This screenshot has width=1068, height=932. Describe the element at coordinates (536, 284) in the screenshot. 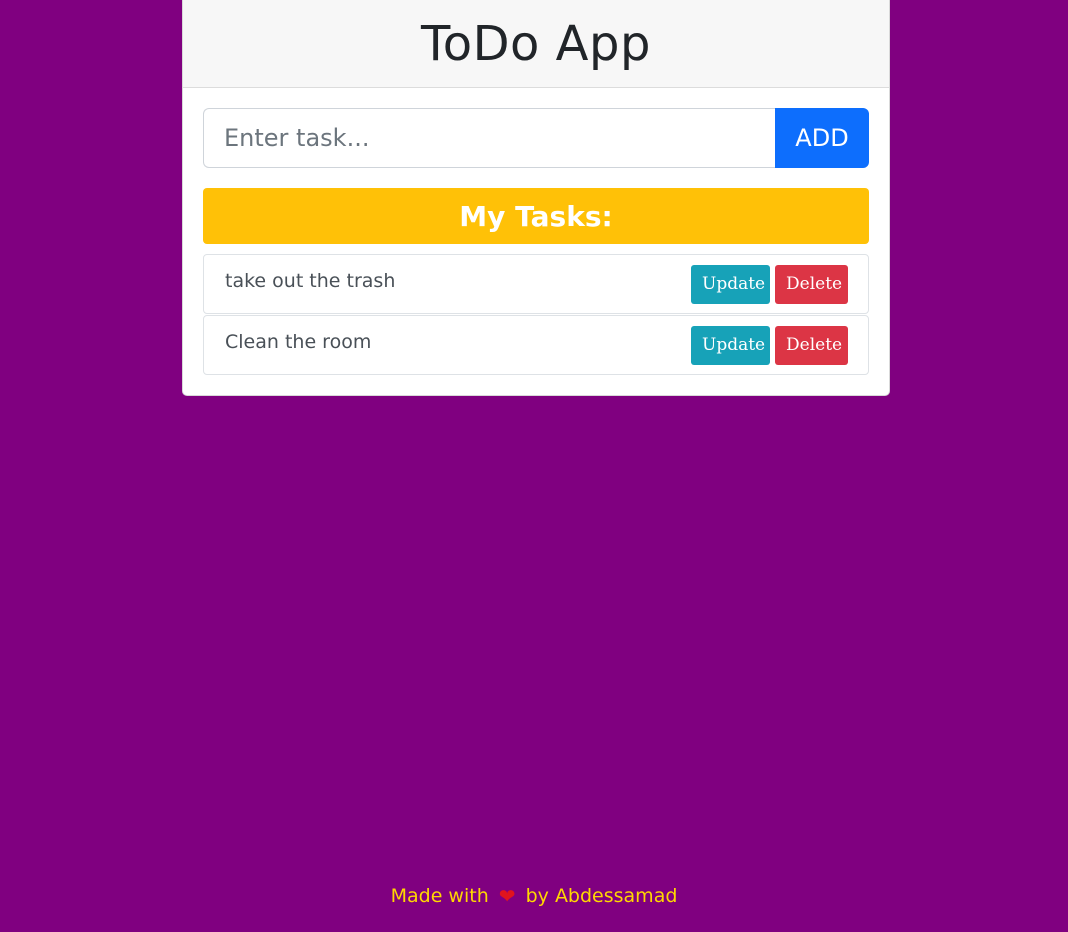

I see `task-item: take out the trash Update Delete` at that location.